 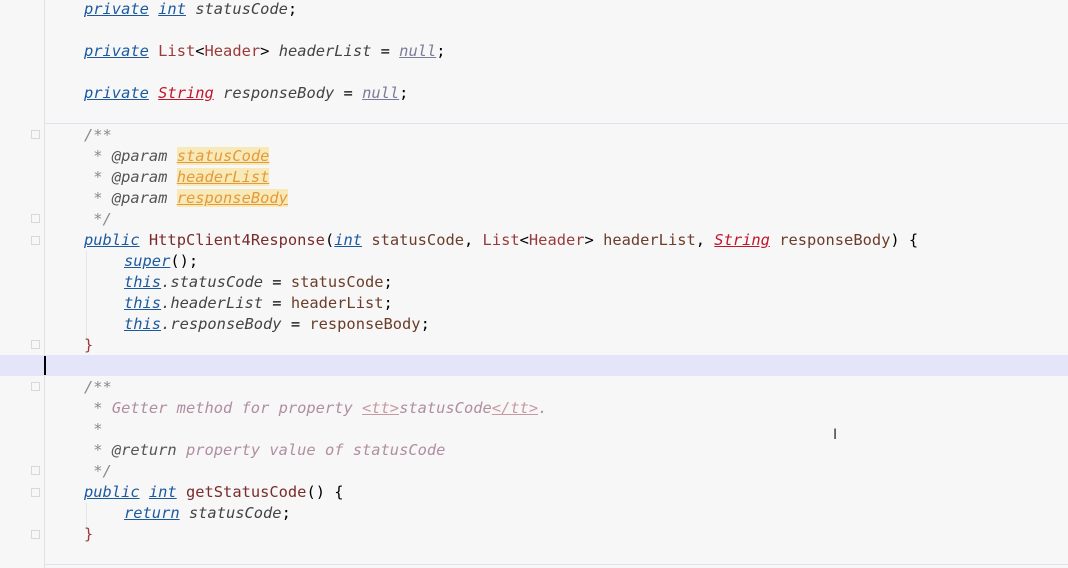 I want to click on code-line: super();, so click(x=161, y=261).